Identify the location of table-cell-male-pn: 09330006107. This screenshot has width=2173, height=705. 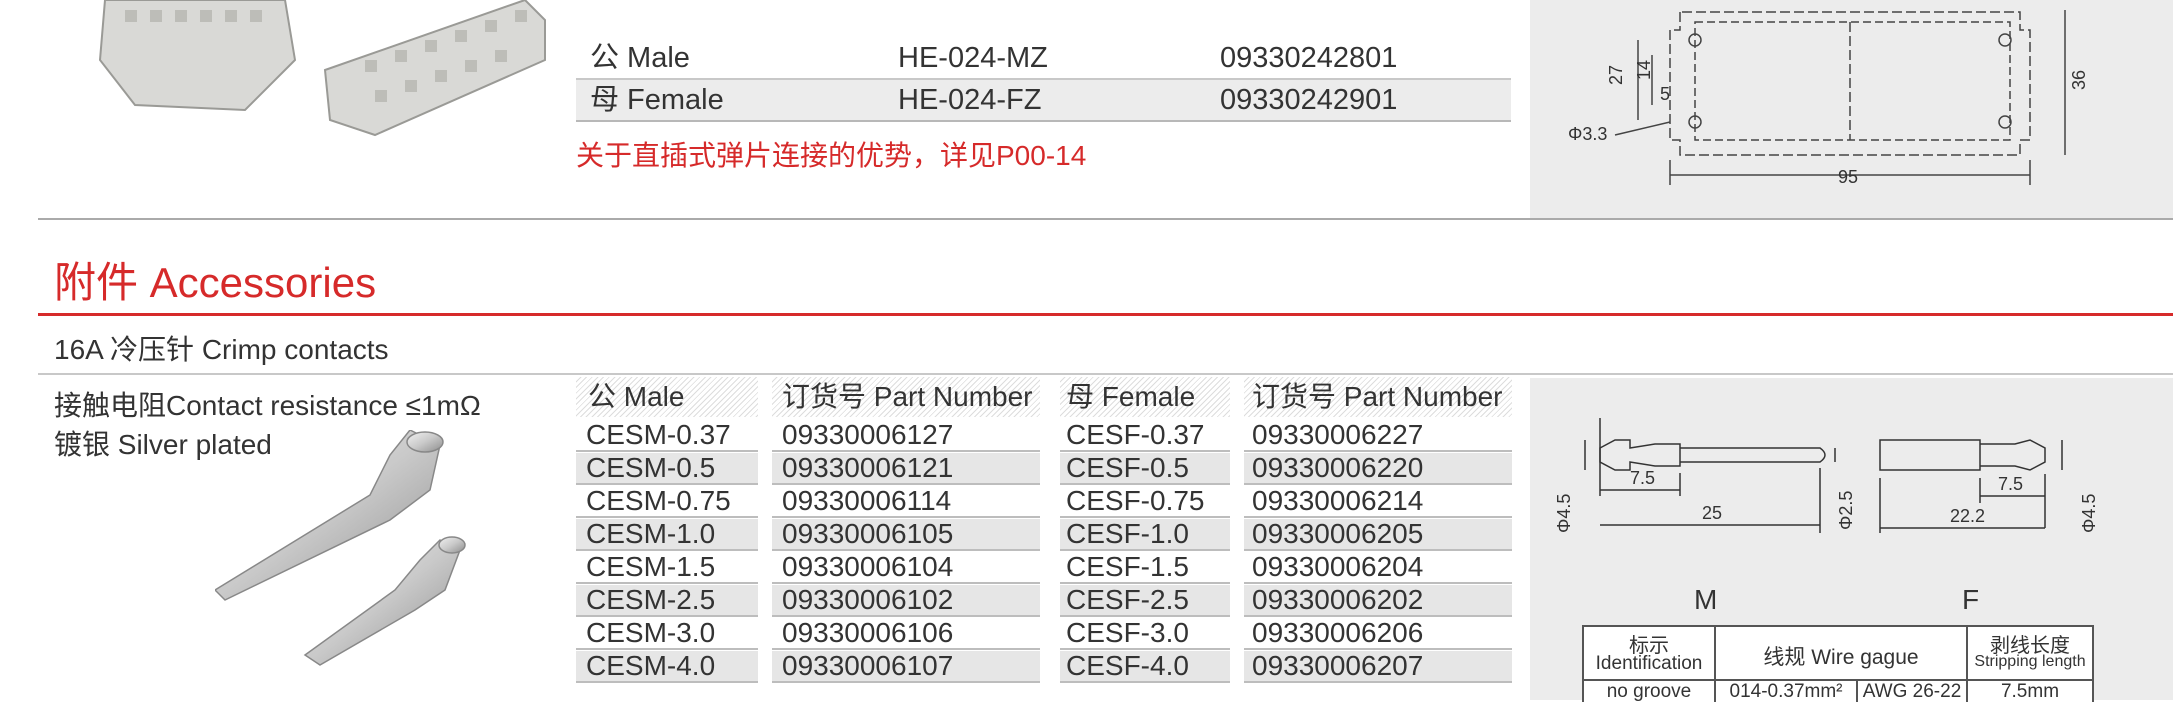
(906, 666).